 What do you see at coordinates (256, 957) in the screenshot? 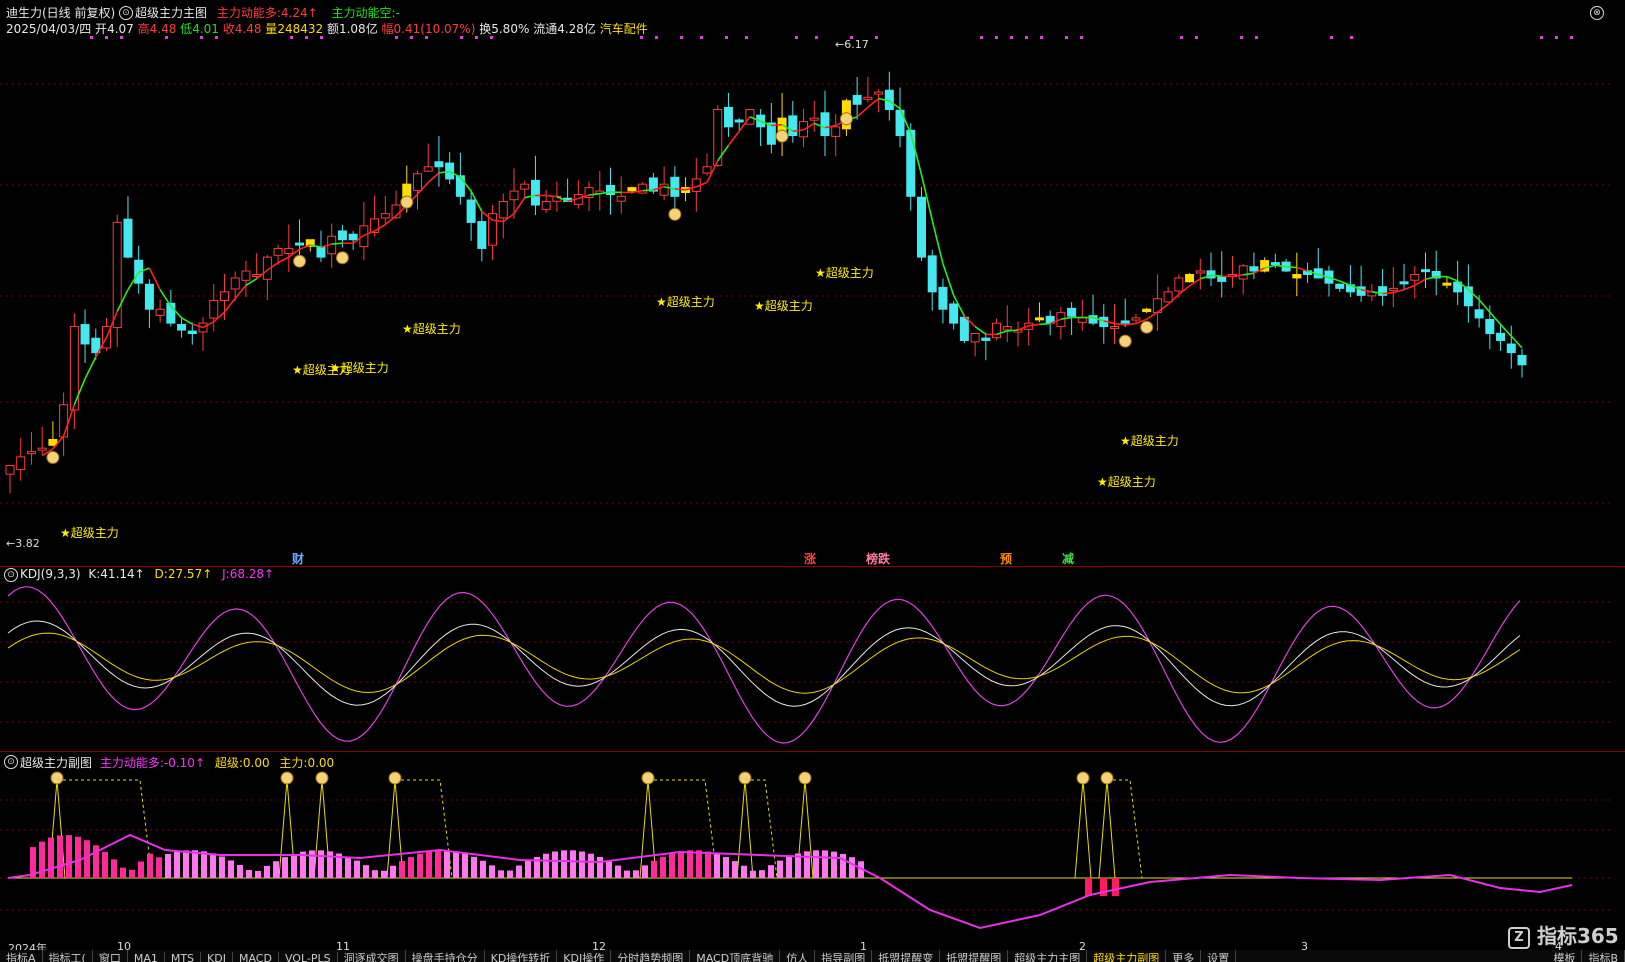
I see `indicator-tab: MACD` at bounding box center [256, 957].